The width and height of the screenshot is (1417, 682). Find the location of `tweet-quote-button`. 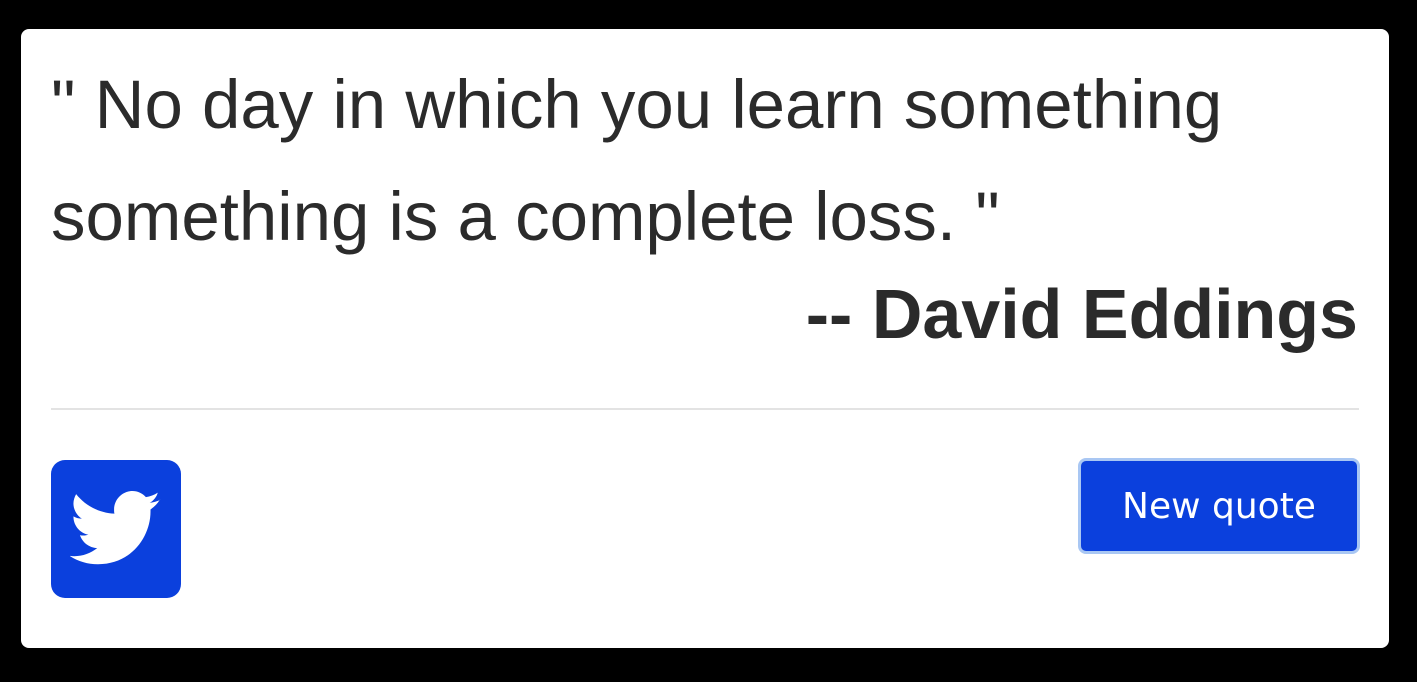

tweet-quote-button is located at coordinates (116, 529).